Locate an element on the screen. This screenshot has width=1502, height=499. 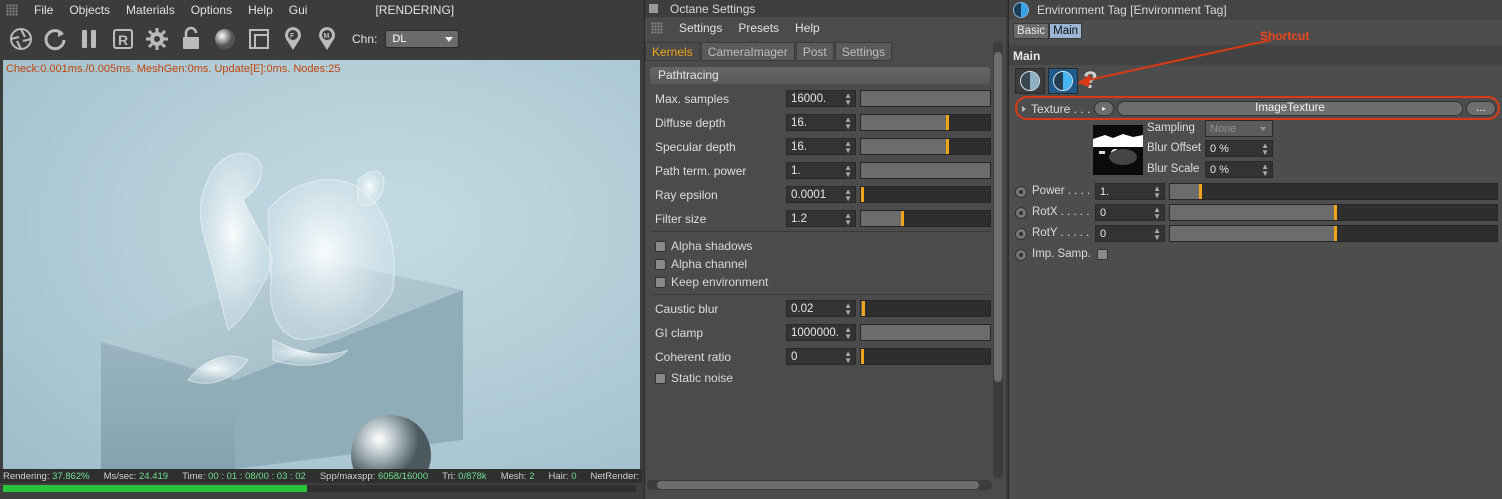
material-pin-icon: M is located at coordinates (327, 39).